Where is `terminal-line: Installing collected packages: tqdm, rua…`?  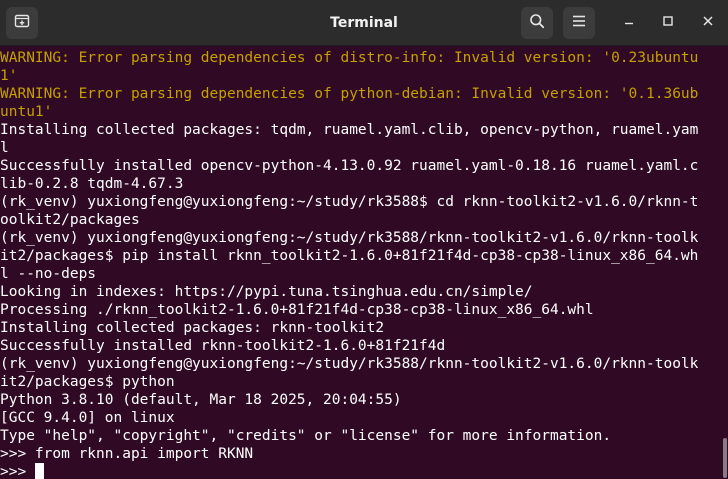 terminal-line: Installing collected packages: tqdm, rua… is located at coordinates (349, 130).